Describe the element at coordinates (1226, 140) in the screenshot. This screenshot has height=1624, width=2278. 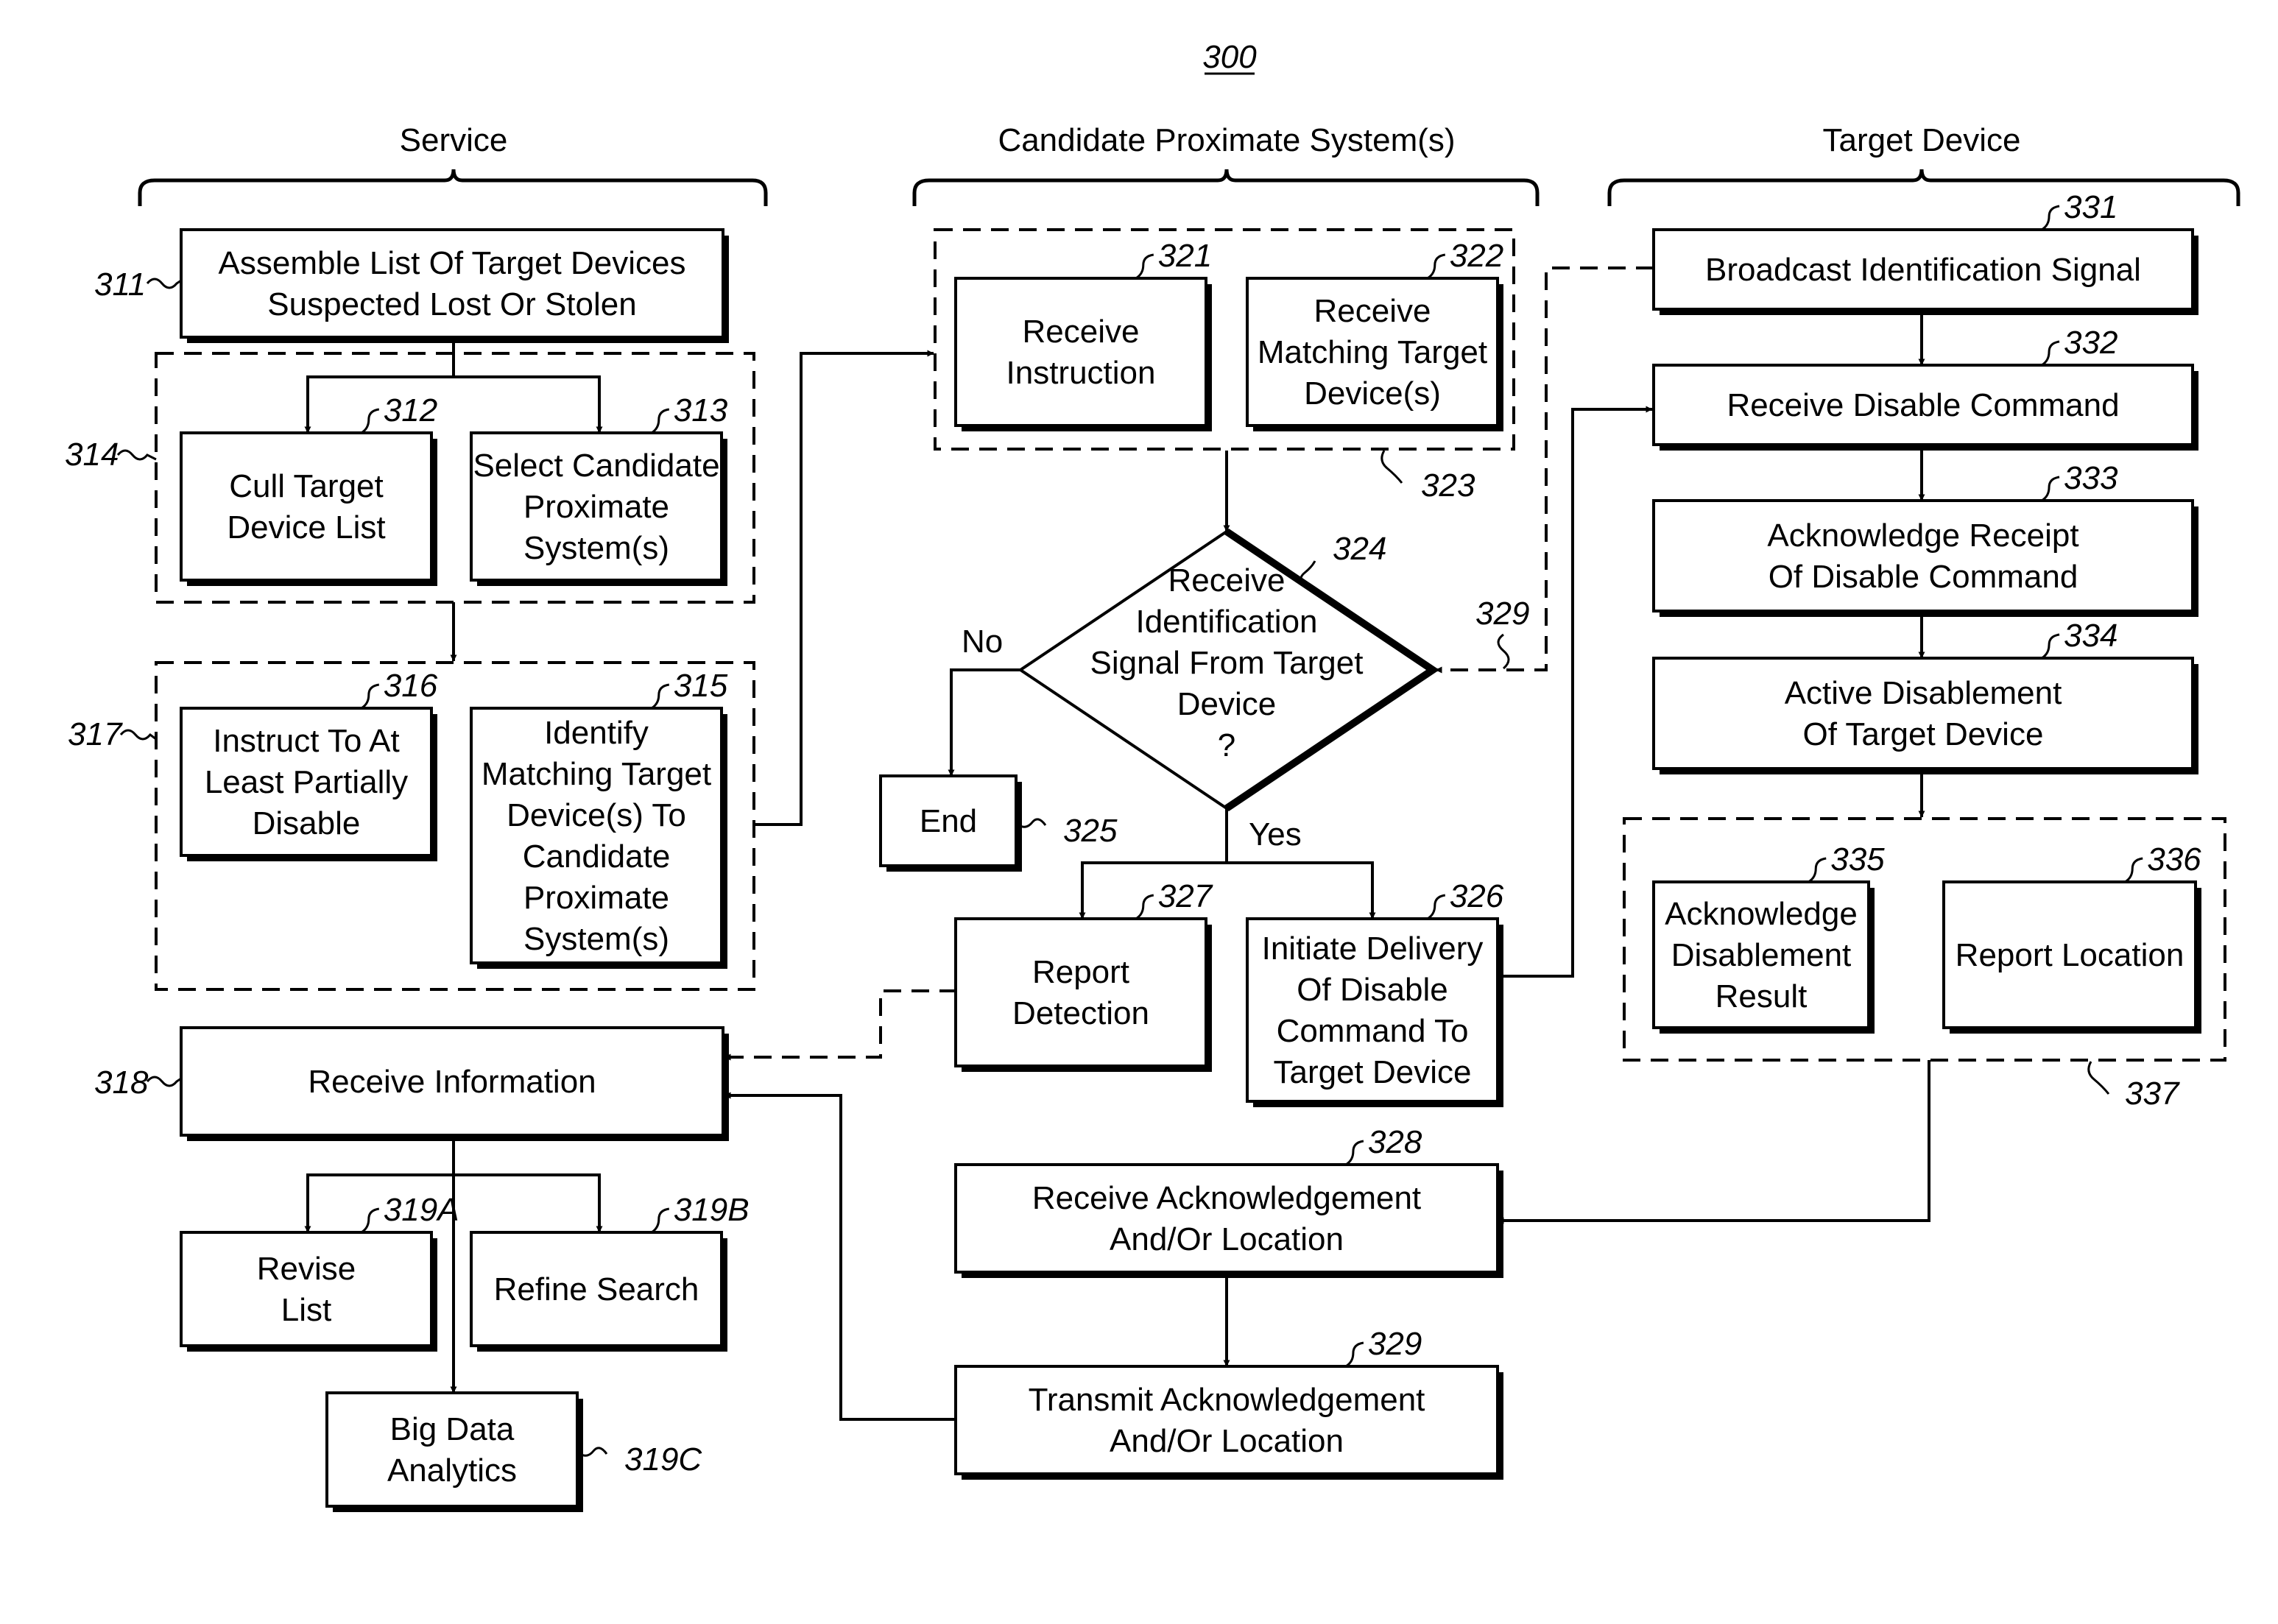
I see `svg-text: Candidate Proximate System(s)` at that location.